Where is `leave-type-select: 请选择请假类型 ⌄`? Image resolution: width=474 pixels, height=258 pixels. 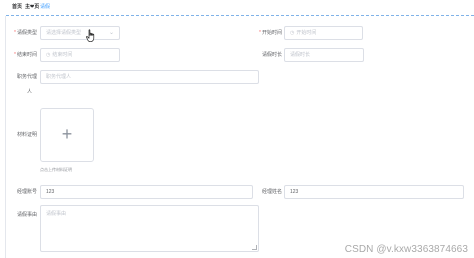 leave-type-select: 请选择请假类型 ⌄ is located at coordinates (80, 33).